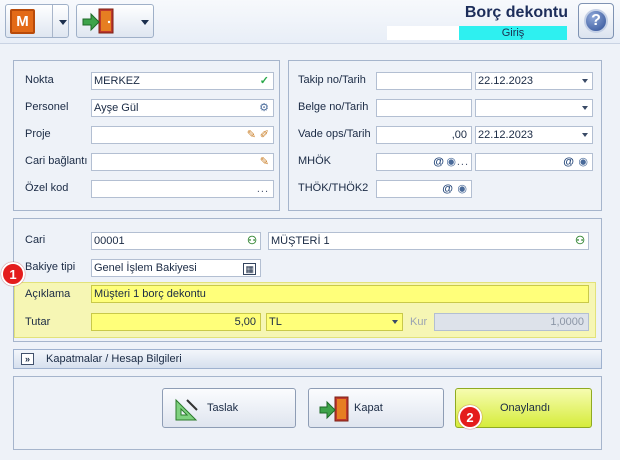 The width and height of the screenshot is (620, 460). Describe the element at coordinates (333, 188) in the screenshot. I see `thok-label: THÖK/THÖK2` at that location.